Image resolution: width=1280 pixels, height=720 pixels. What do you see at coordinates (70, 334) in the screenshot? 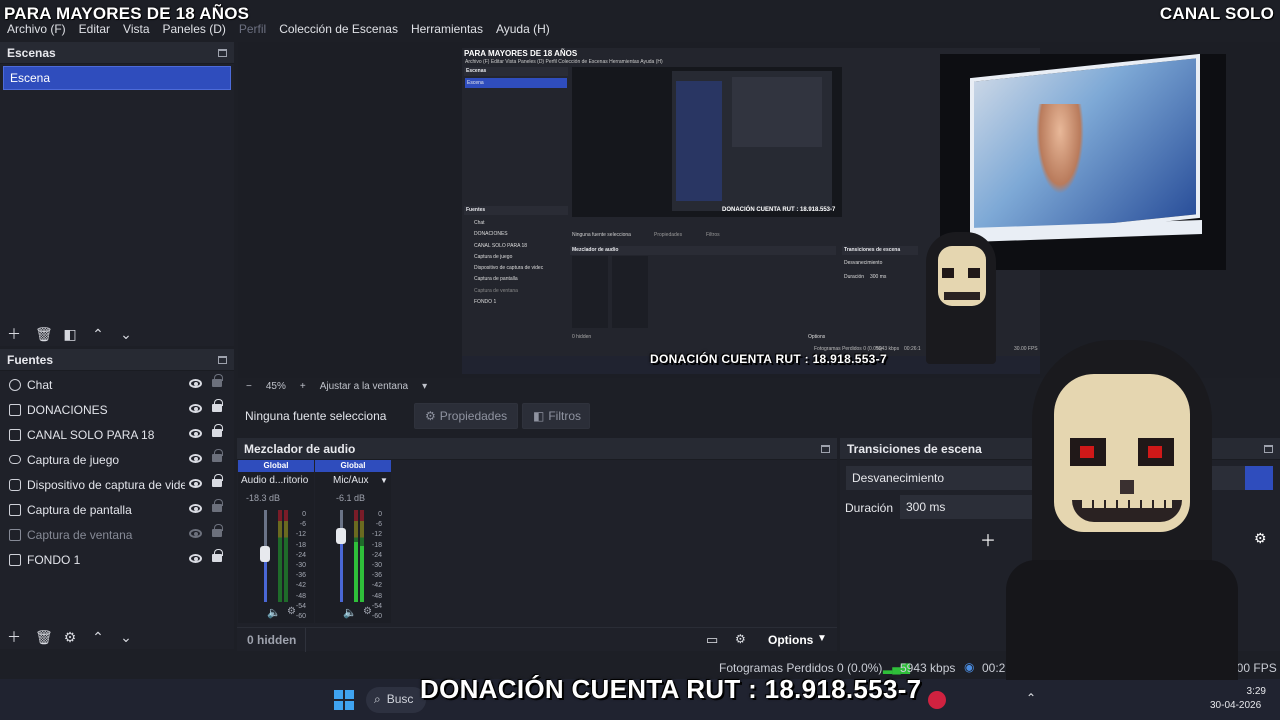
I see `scene-filters-button: ◧` at bounding box center [70, 334].